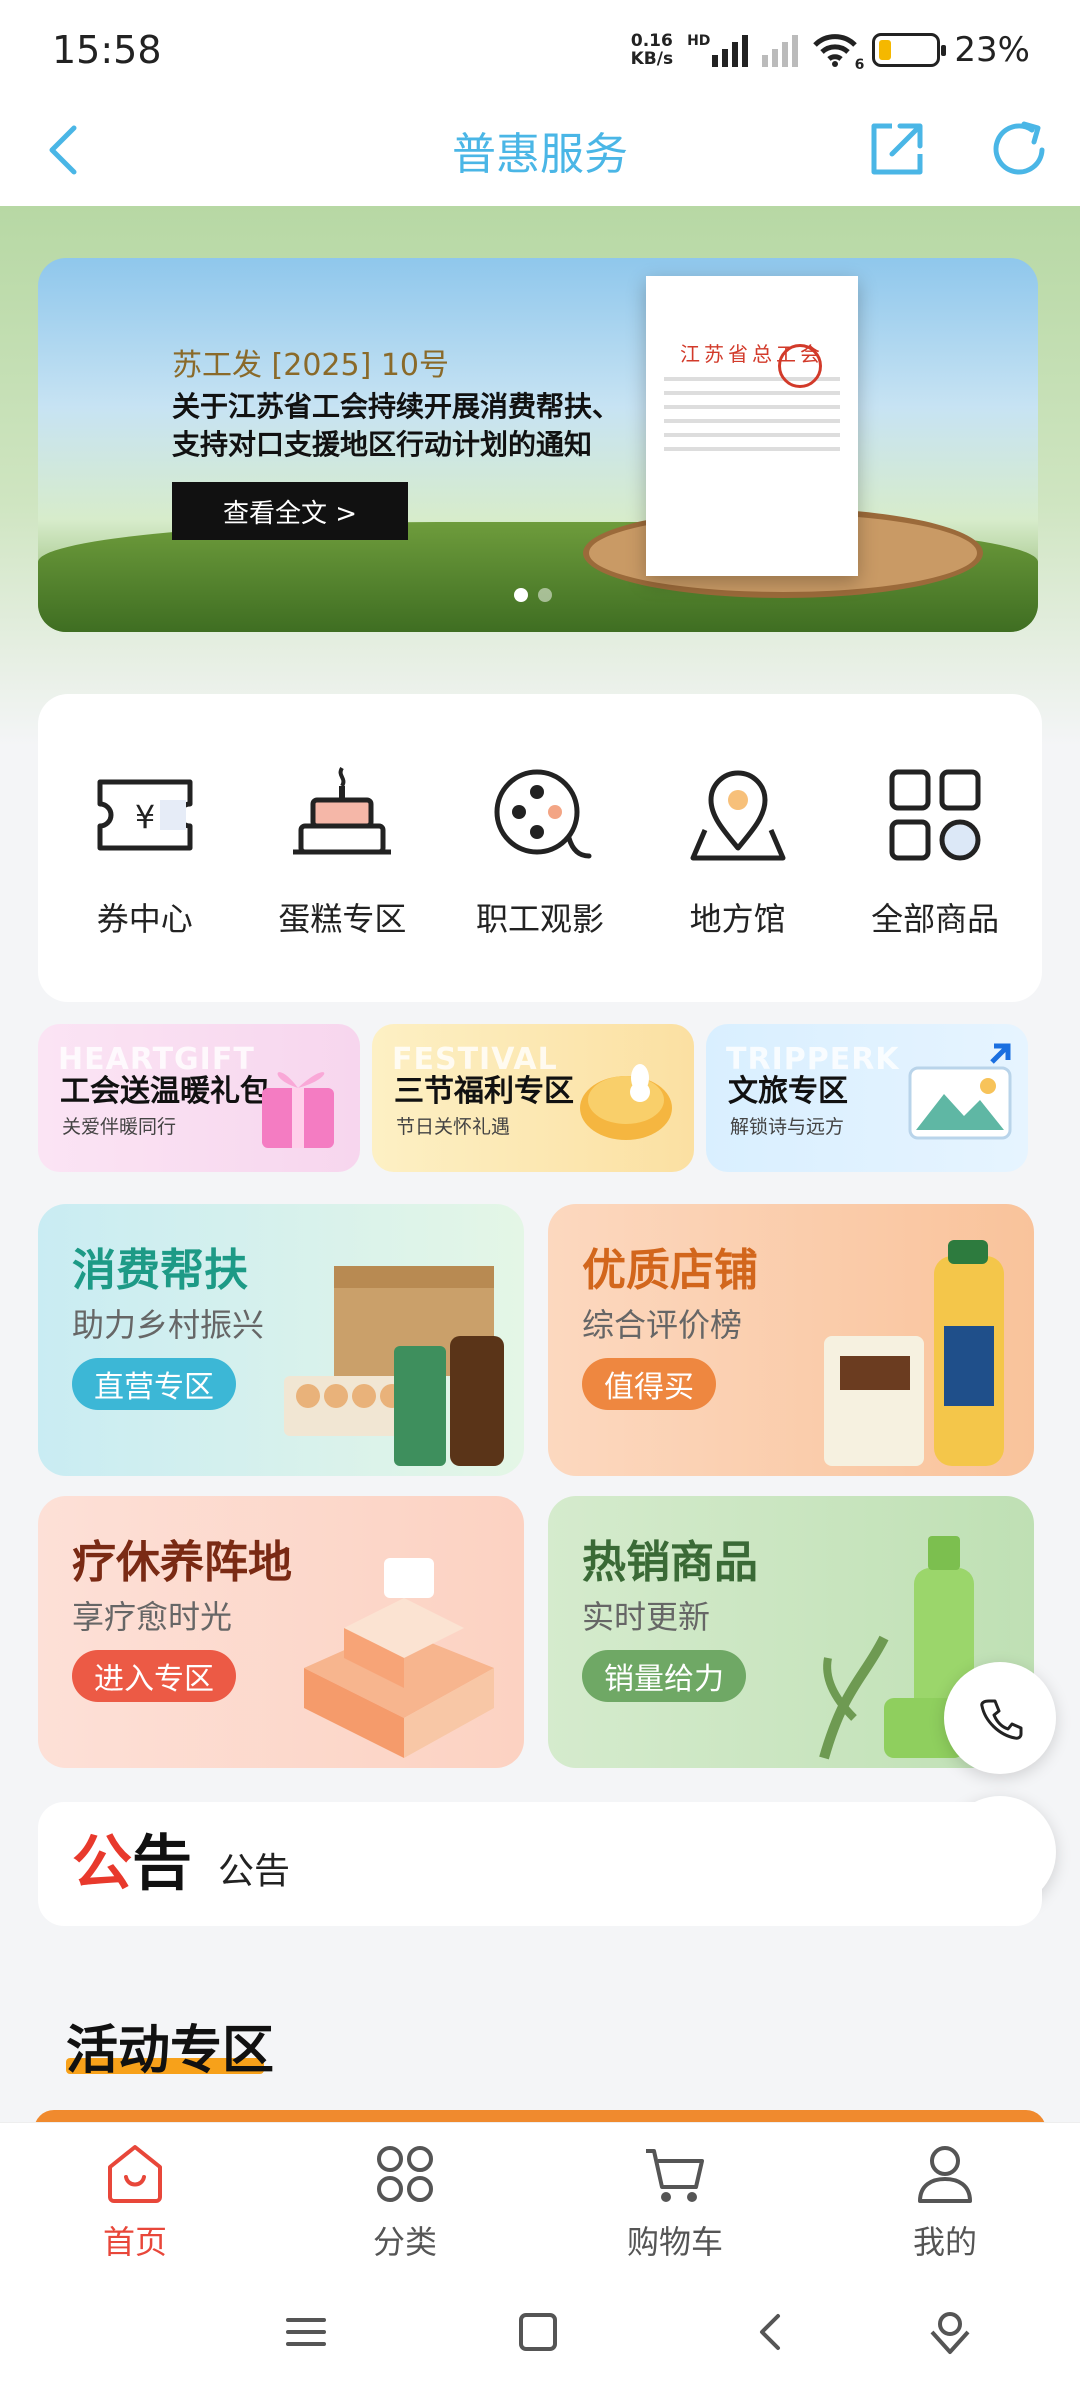  I want to click on status-time: 15:58, so click(107, 50).